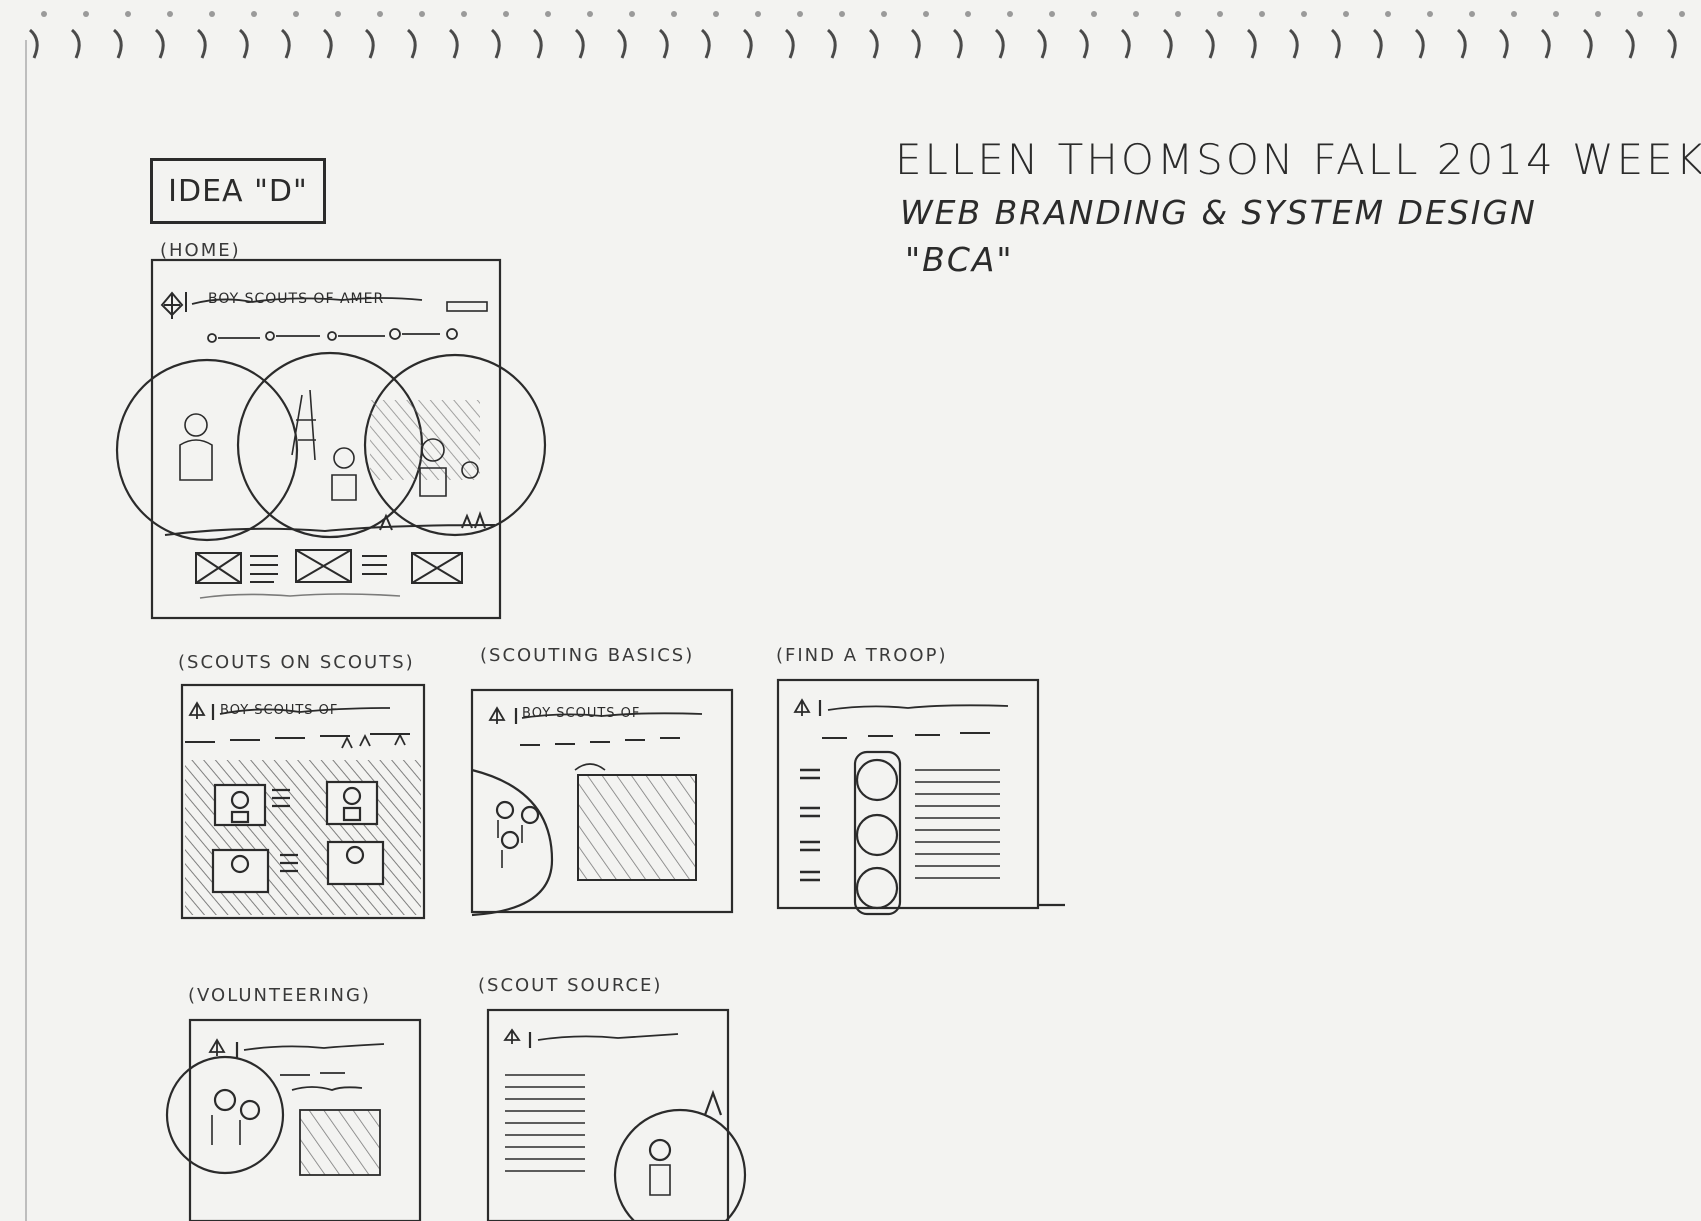 This screenshot has height=1221, width=1701. What do you see at coordinates (200, 250) in the screenshot?
I see `sketch-label-home: (HOME)` at bounding box center [200, 250].